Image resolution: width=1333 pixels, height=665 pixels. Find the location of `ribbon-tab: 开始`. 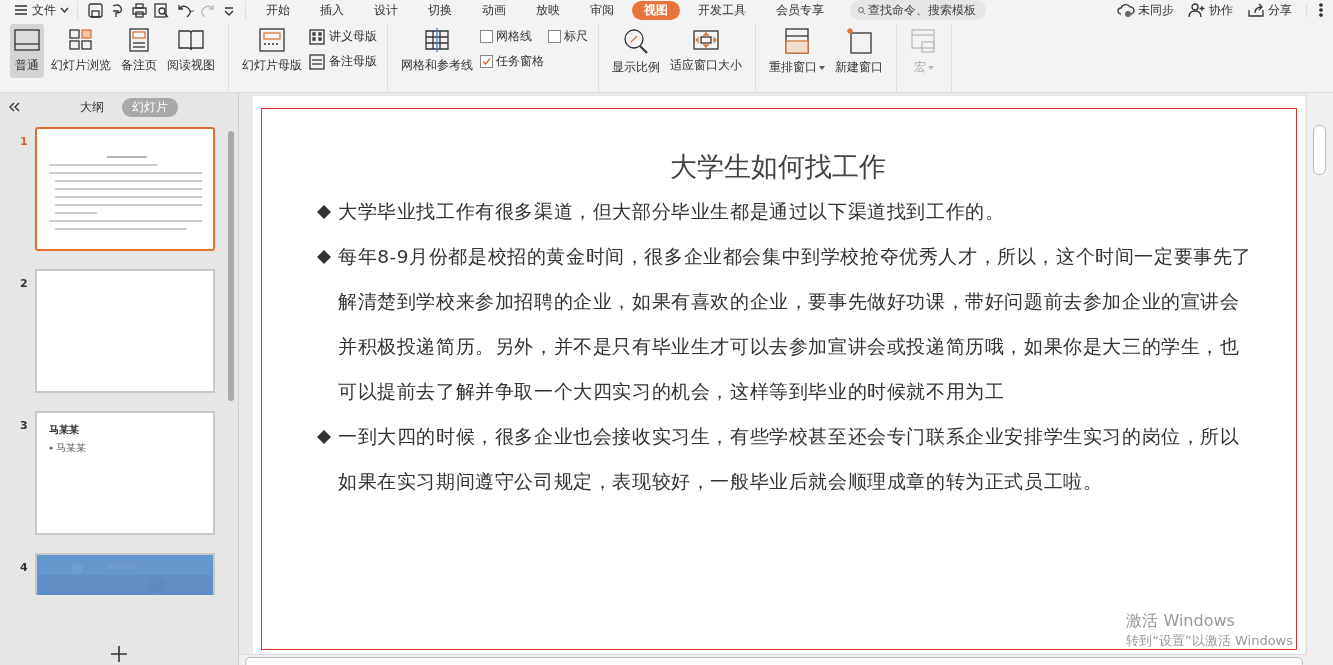

ribbon-tab: 开始 is located at coordinates (278, 10).